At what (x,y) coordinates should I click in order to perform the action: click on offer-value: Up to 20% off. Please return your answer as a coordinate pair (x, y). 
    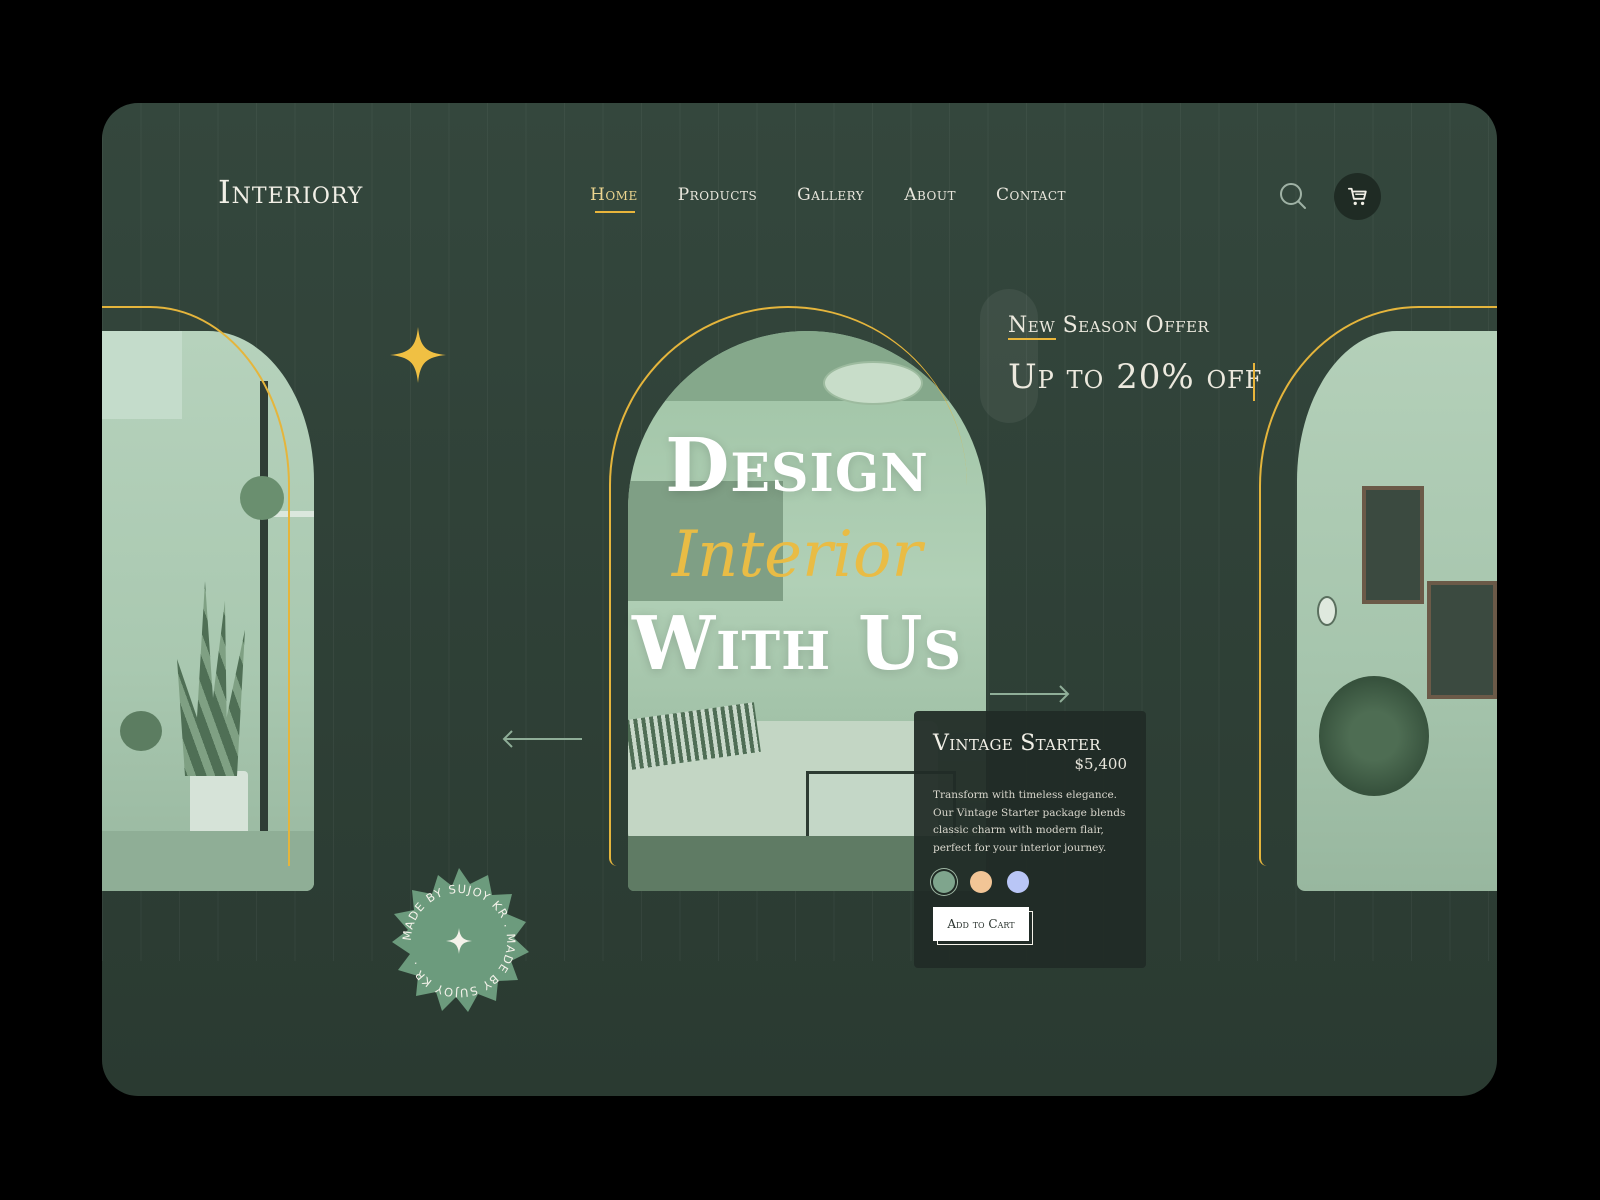
    Looking at the image, I should click on (1135, 377).